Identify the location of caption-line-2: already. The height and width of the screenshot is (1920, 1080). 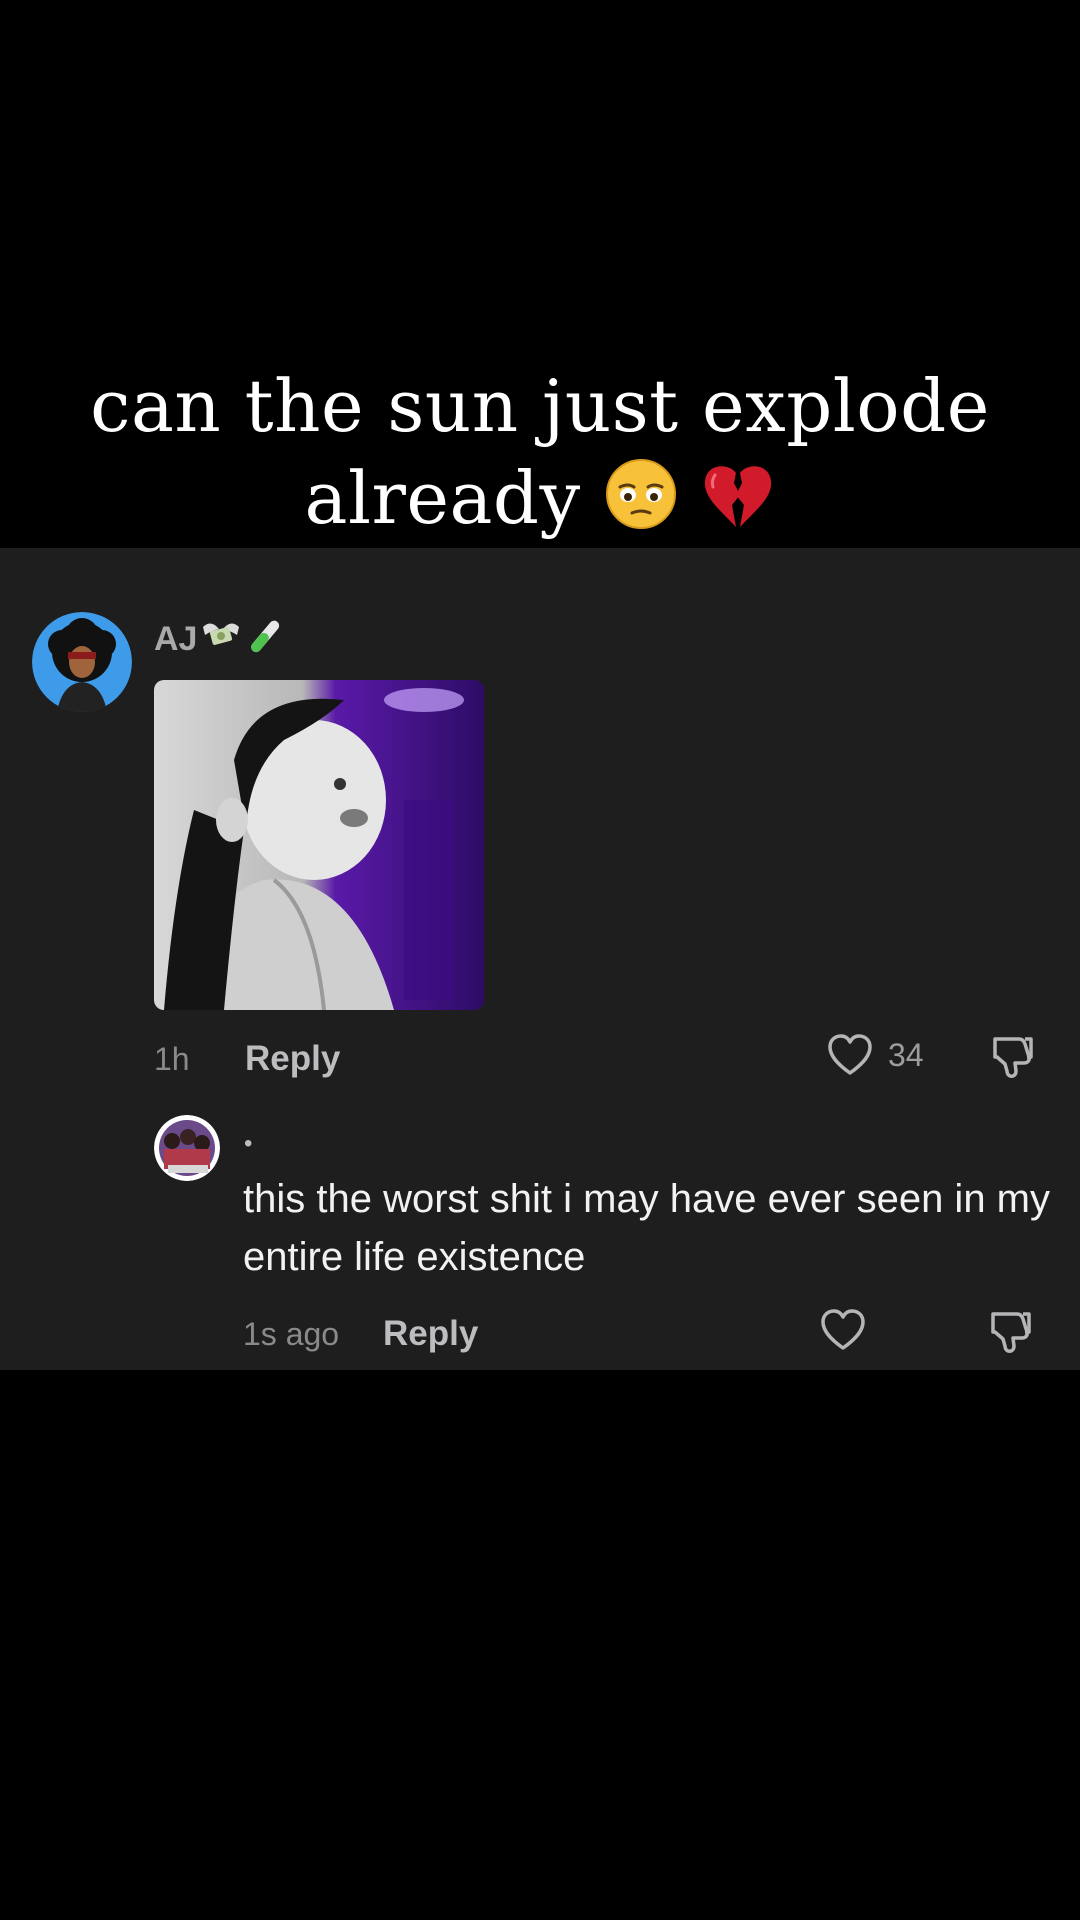
(540, 502).